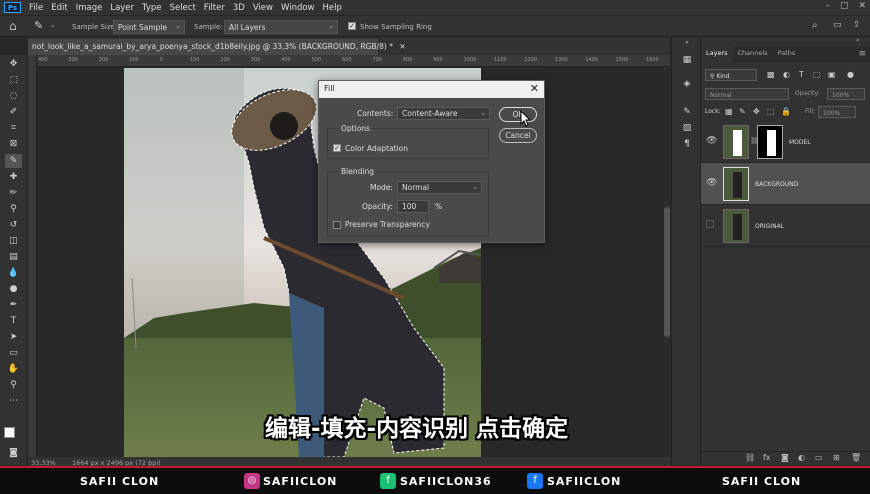 Image resolution: width=870 pixels, height=494 pixels. What do you see at coordinates (13, 96) in the screenshot?
I see `lasso-tool-icon: ◌` at bounding box center [13, 96].